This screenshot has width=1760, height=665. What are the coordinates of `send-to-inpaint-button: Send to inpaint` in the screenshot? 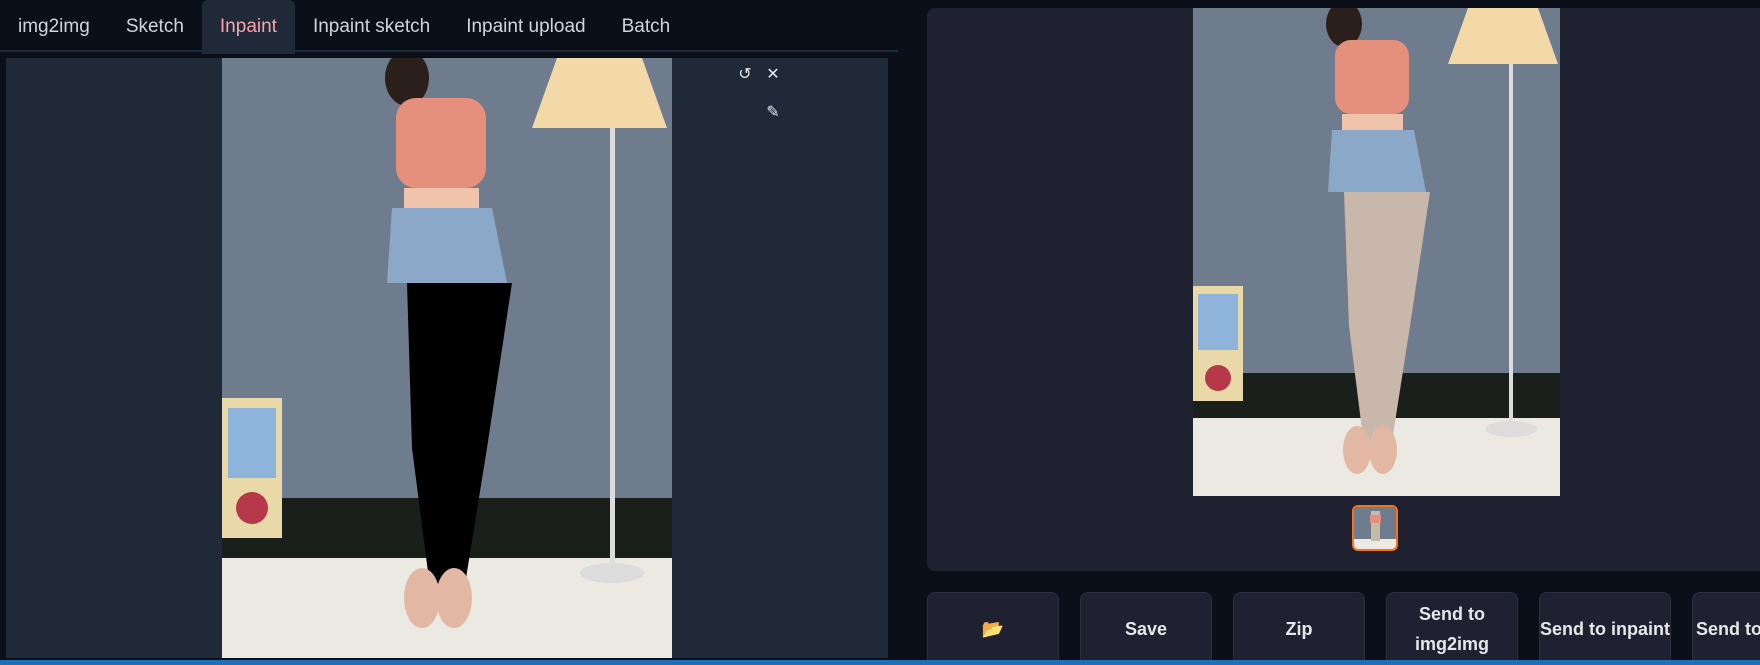 It's located at (1605, 628).